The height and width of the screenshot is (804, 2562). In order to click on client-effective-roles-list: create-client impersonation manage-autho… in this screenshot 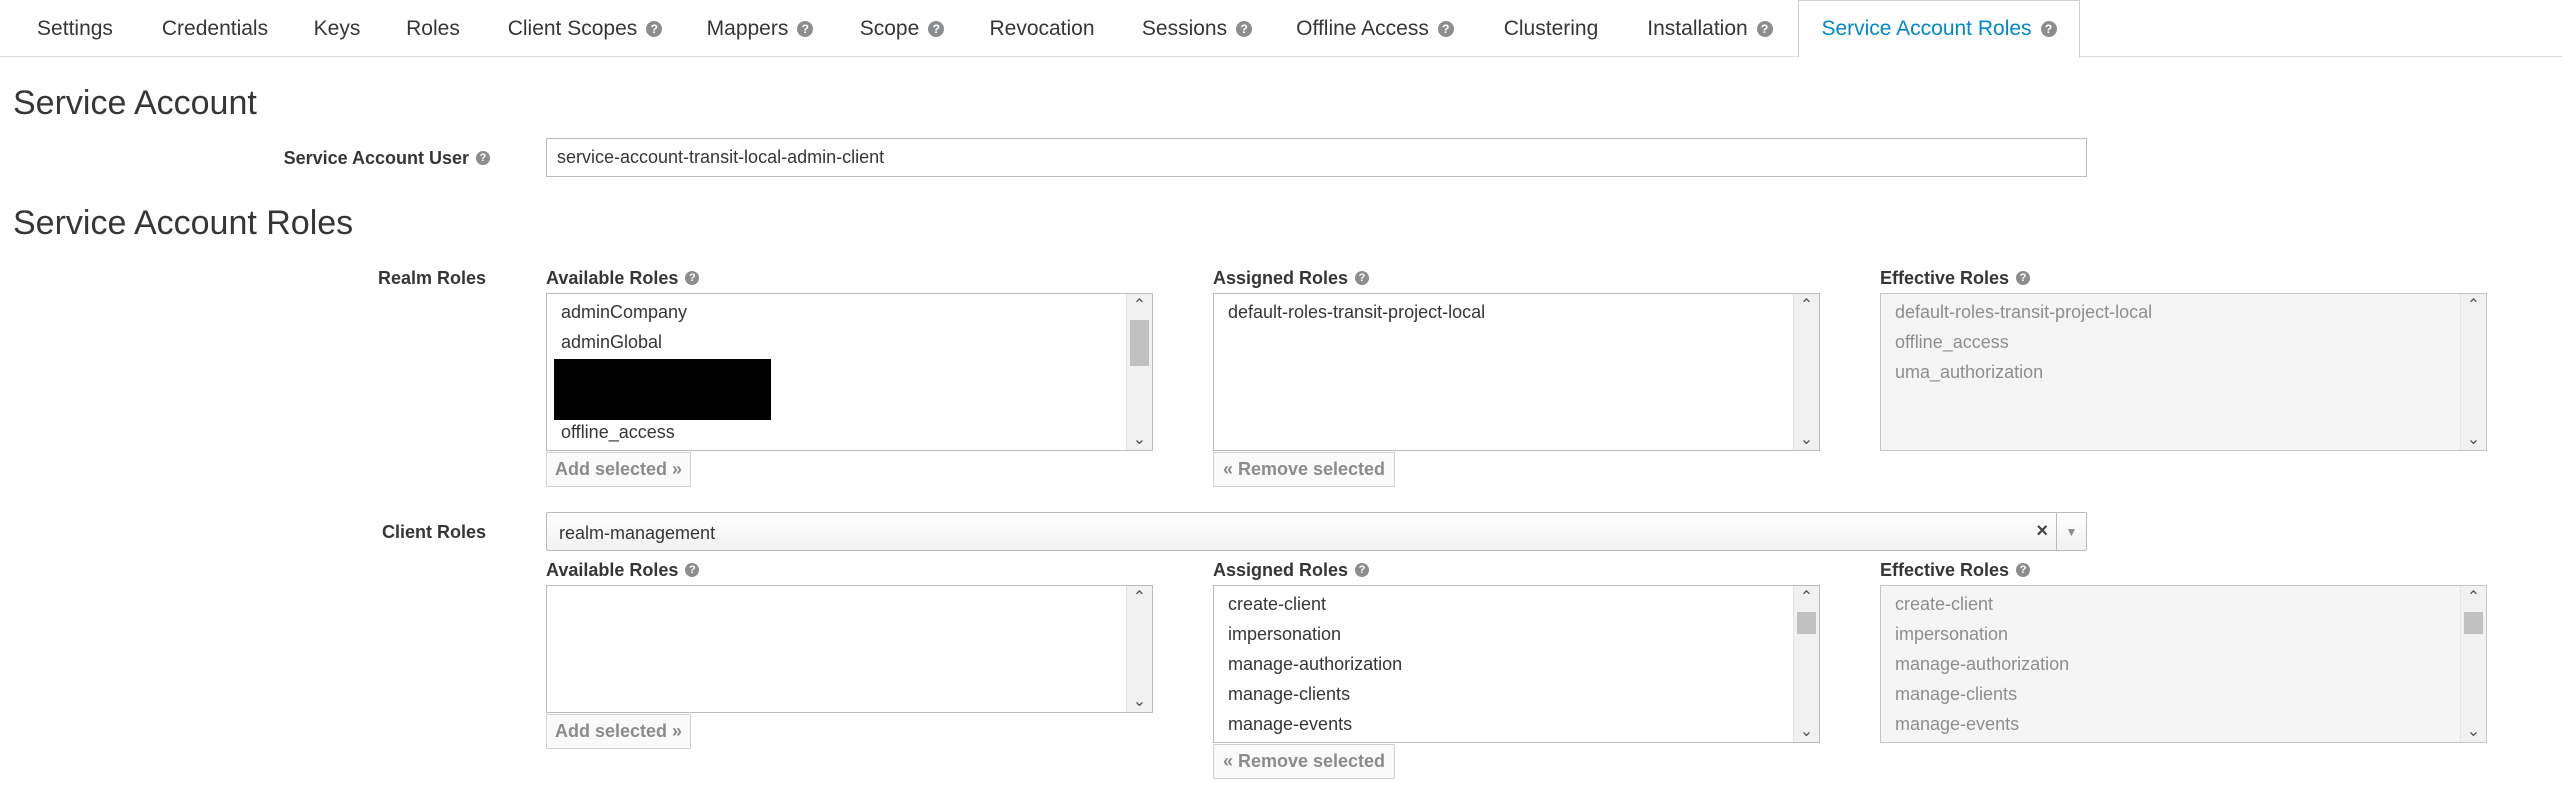, I will do `click(2183, 664)`.